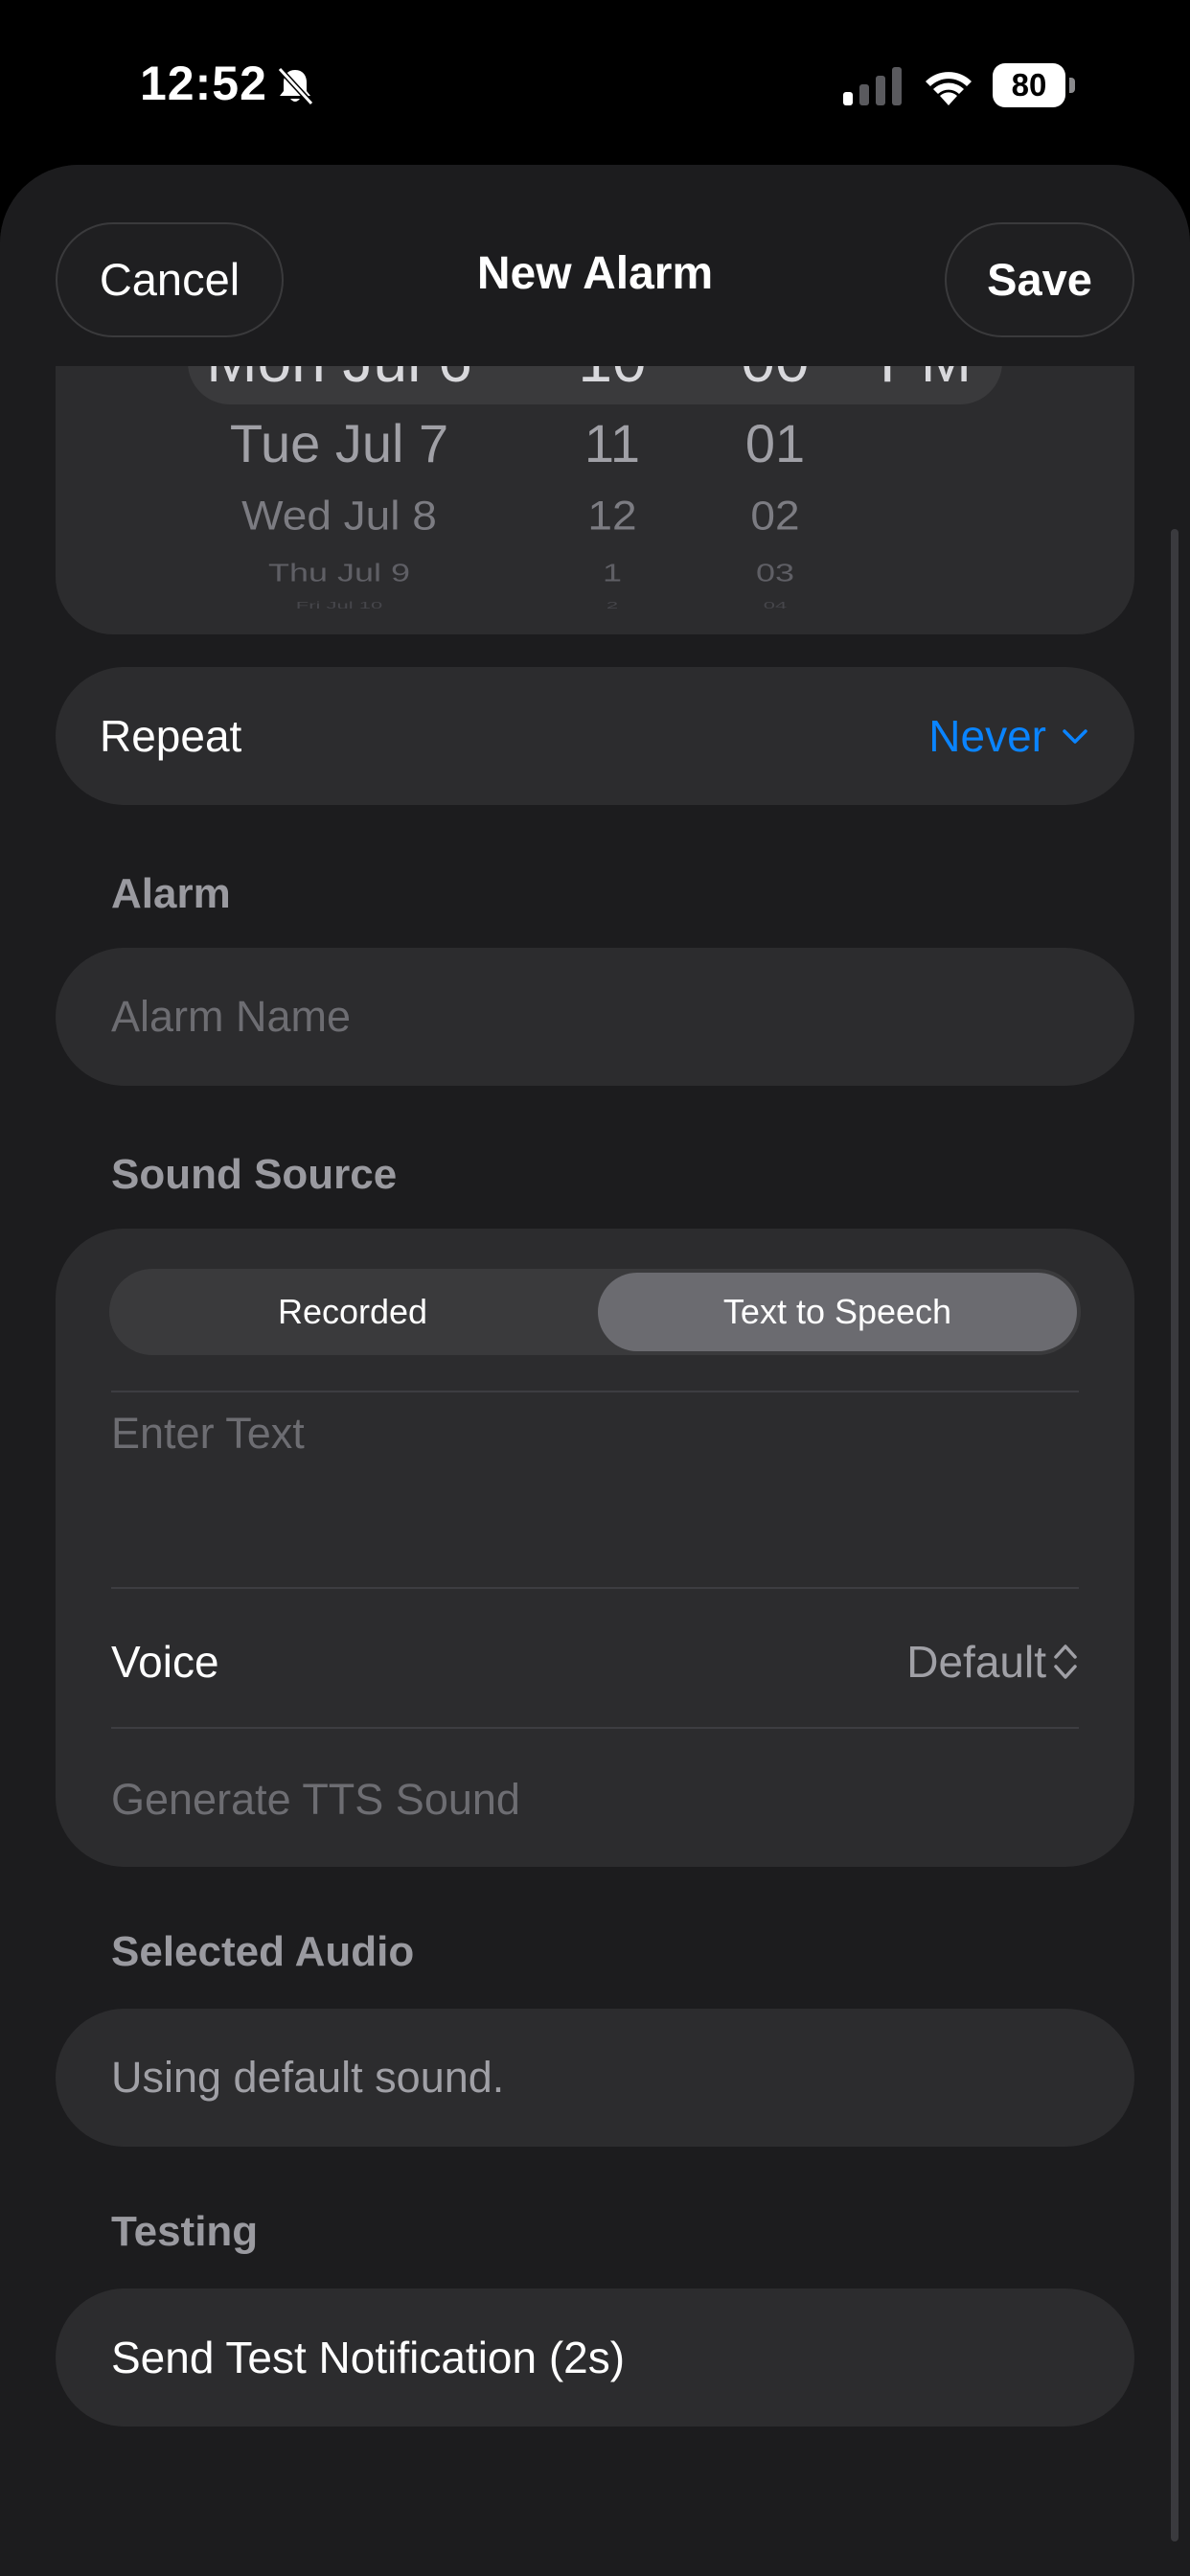 This screenshot has width=1190, height=2576. I want to click on selected-audio-info: Using default sound., so click(308, 2077).